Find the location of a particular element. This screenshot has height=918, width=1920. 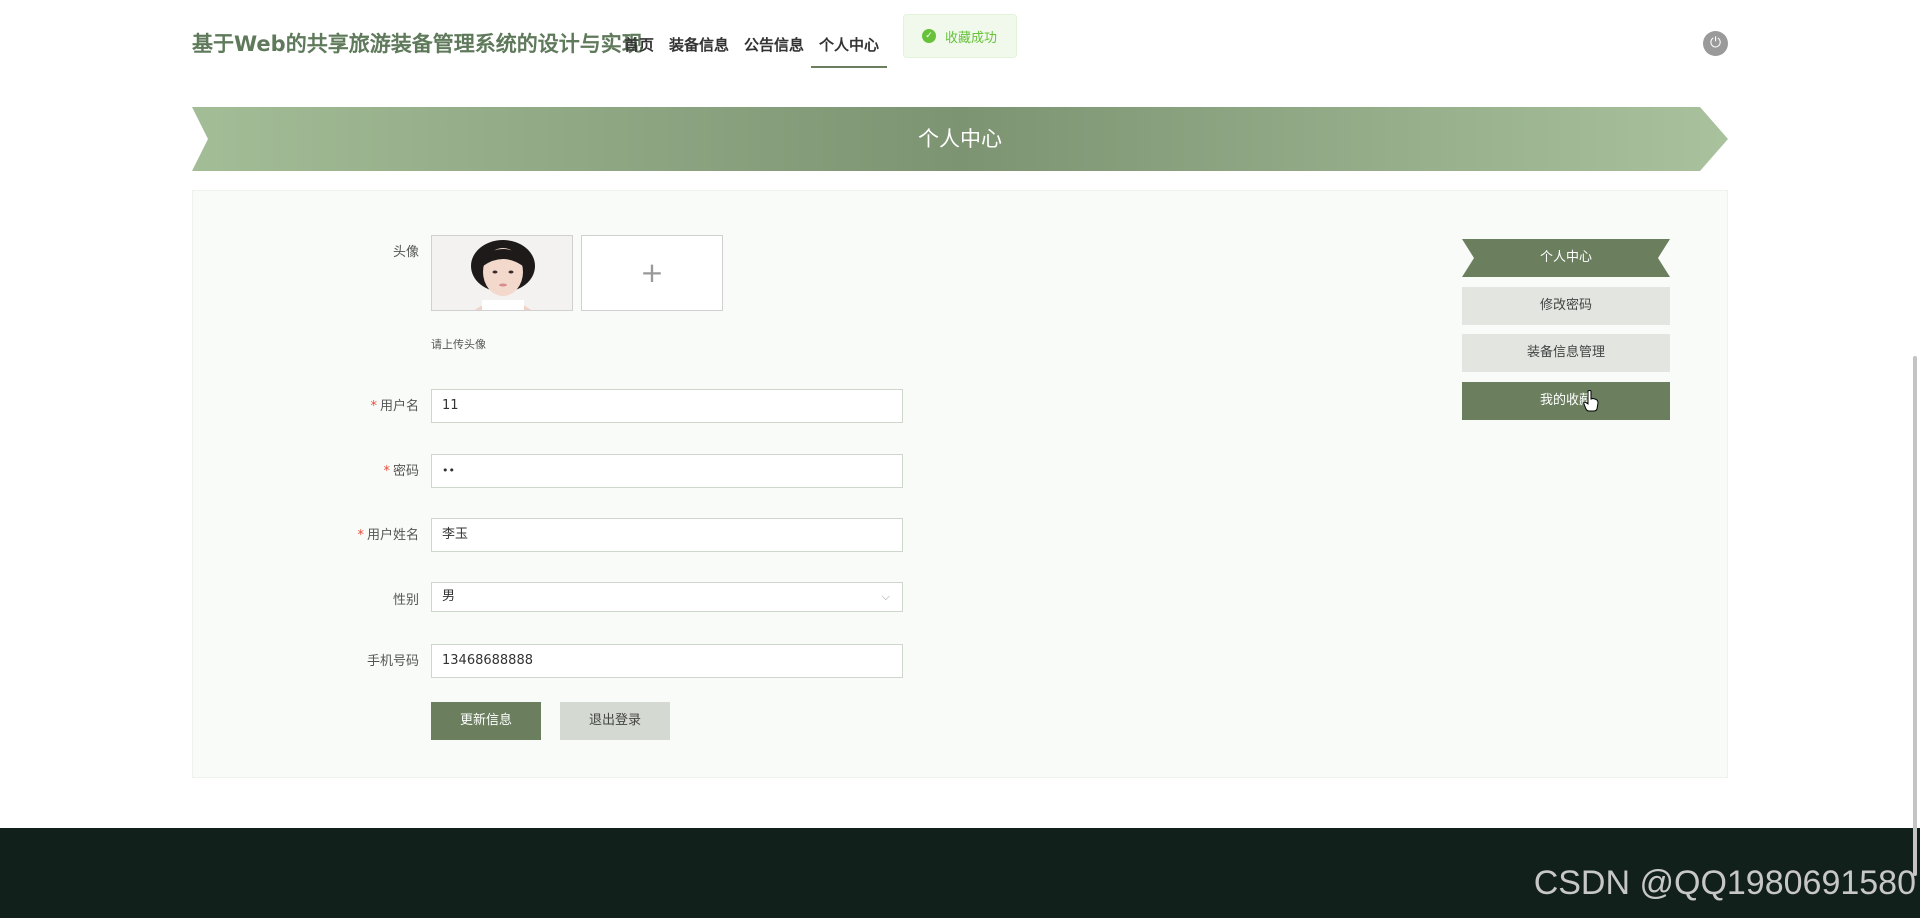

username-input: 11 is located at coordinates (667, 406).